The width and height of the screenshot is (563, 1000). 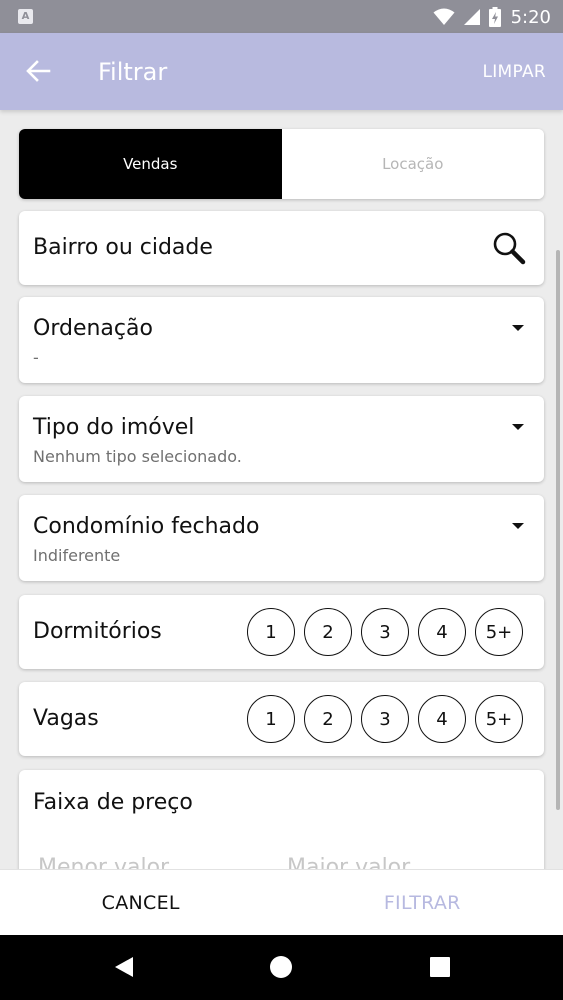 I want to click on bedrooms-options: 1 2 3 4 5+, so click(x=385, y=632).